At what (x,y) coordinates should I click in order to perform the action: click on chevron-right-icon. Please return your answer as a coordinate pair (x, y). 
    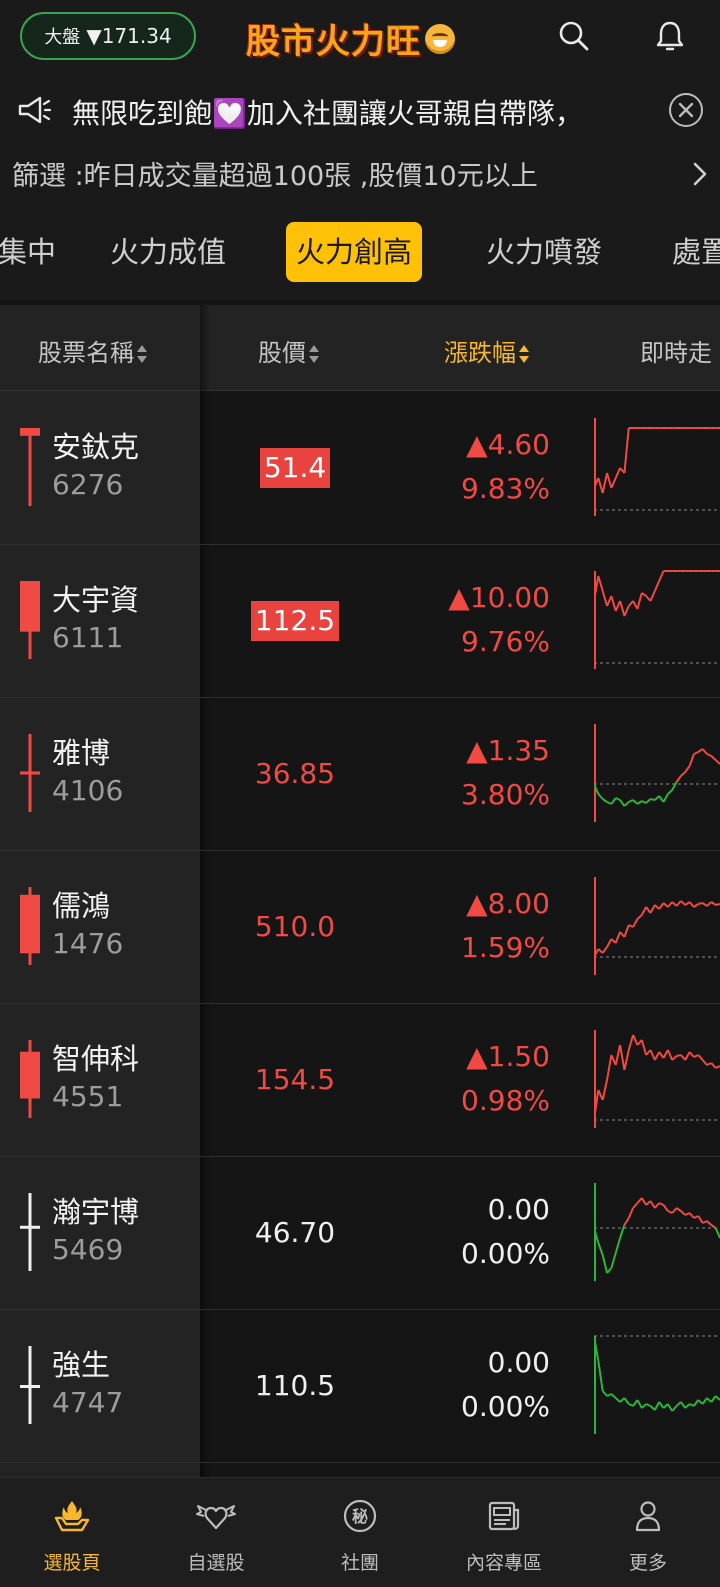
    Looking at the image, I should click on (700, 174).